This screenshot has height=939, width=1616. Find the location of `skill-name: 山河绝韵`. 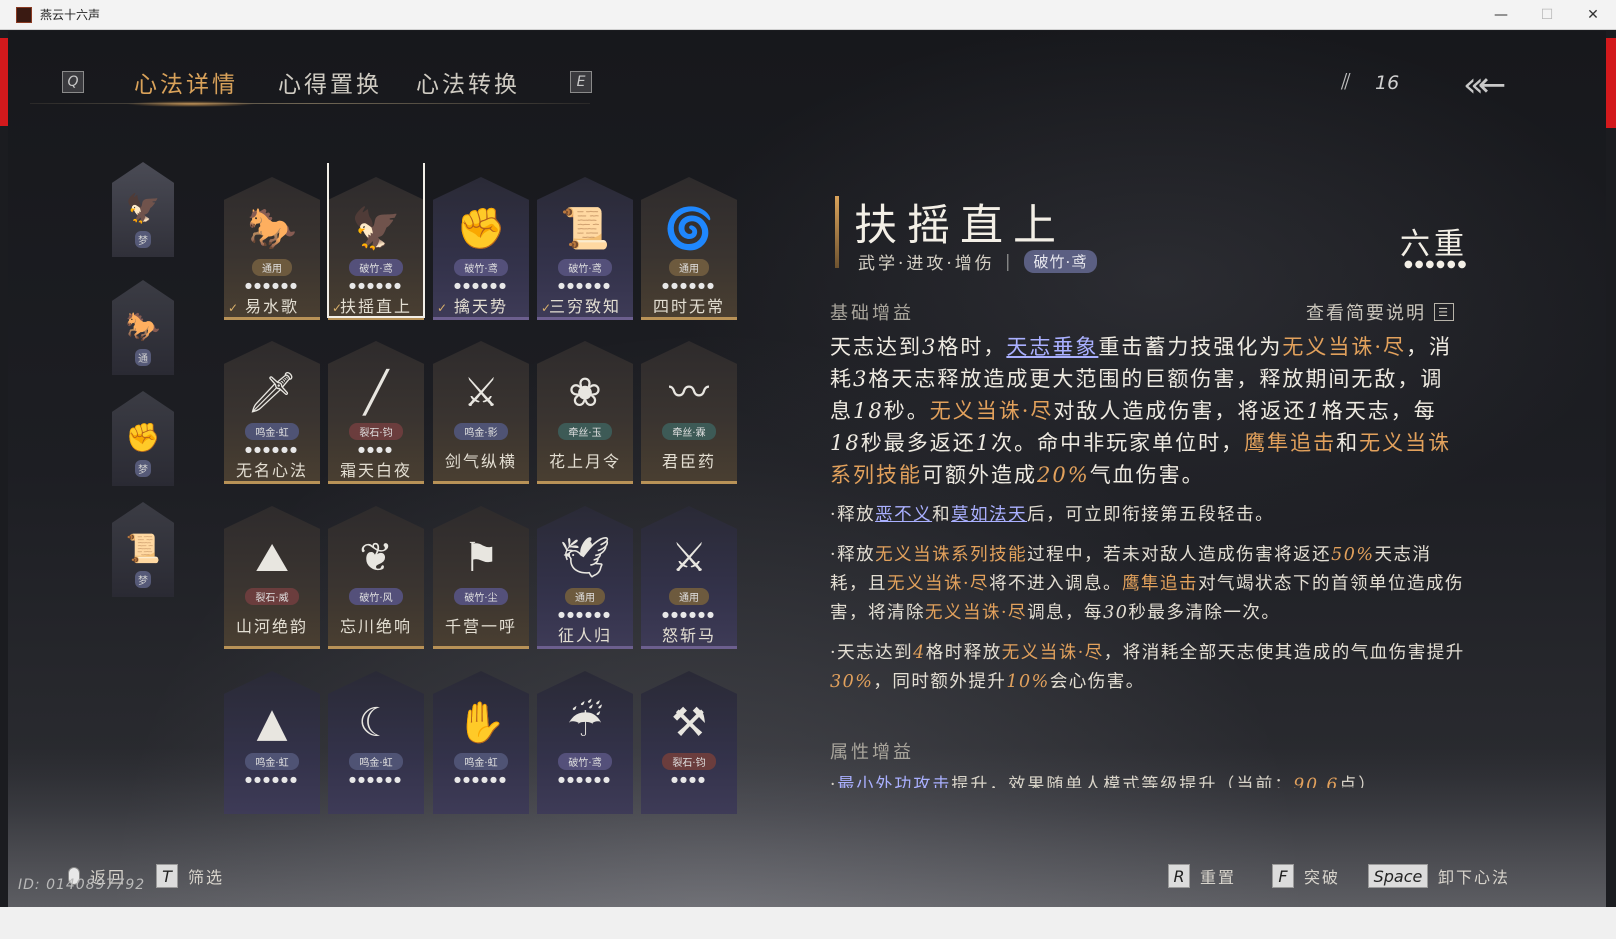

skill-name: 山河绝韵 is located at coordinates (271, 626).